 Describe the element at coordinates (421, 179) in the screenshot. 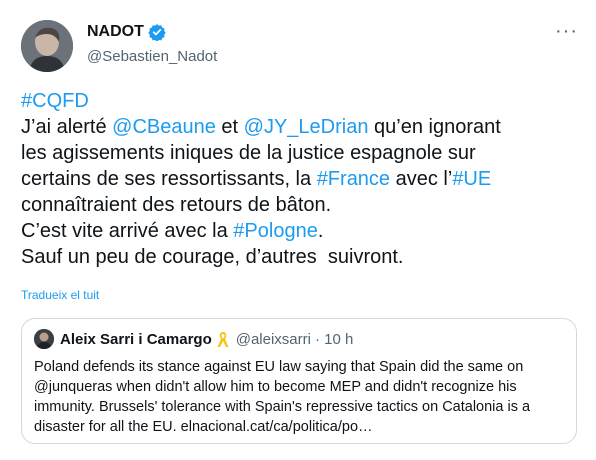

I see `tweet-text-segment: avec l’` at that location.